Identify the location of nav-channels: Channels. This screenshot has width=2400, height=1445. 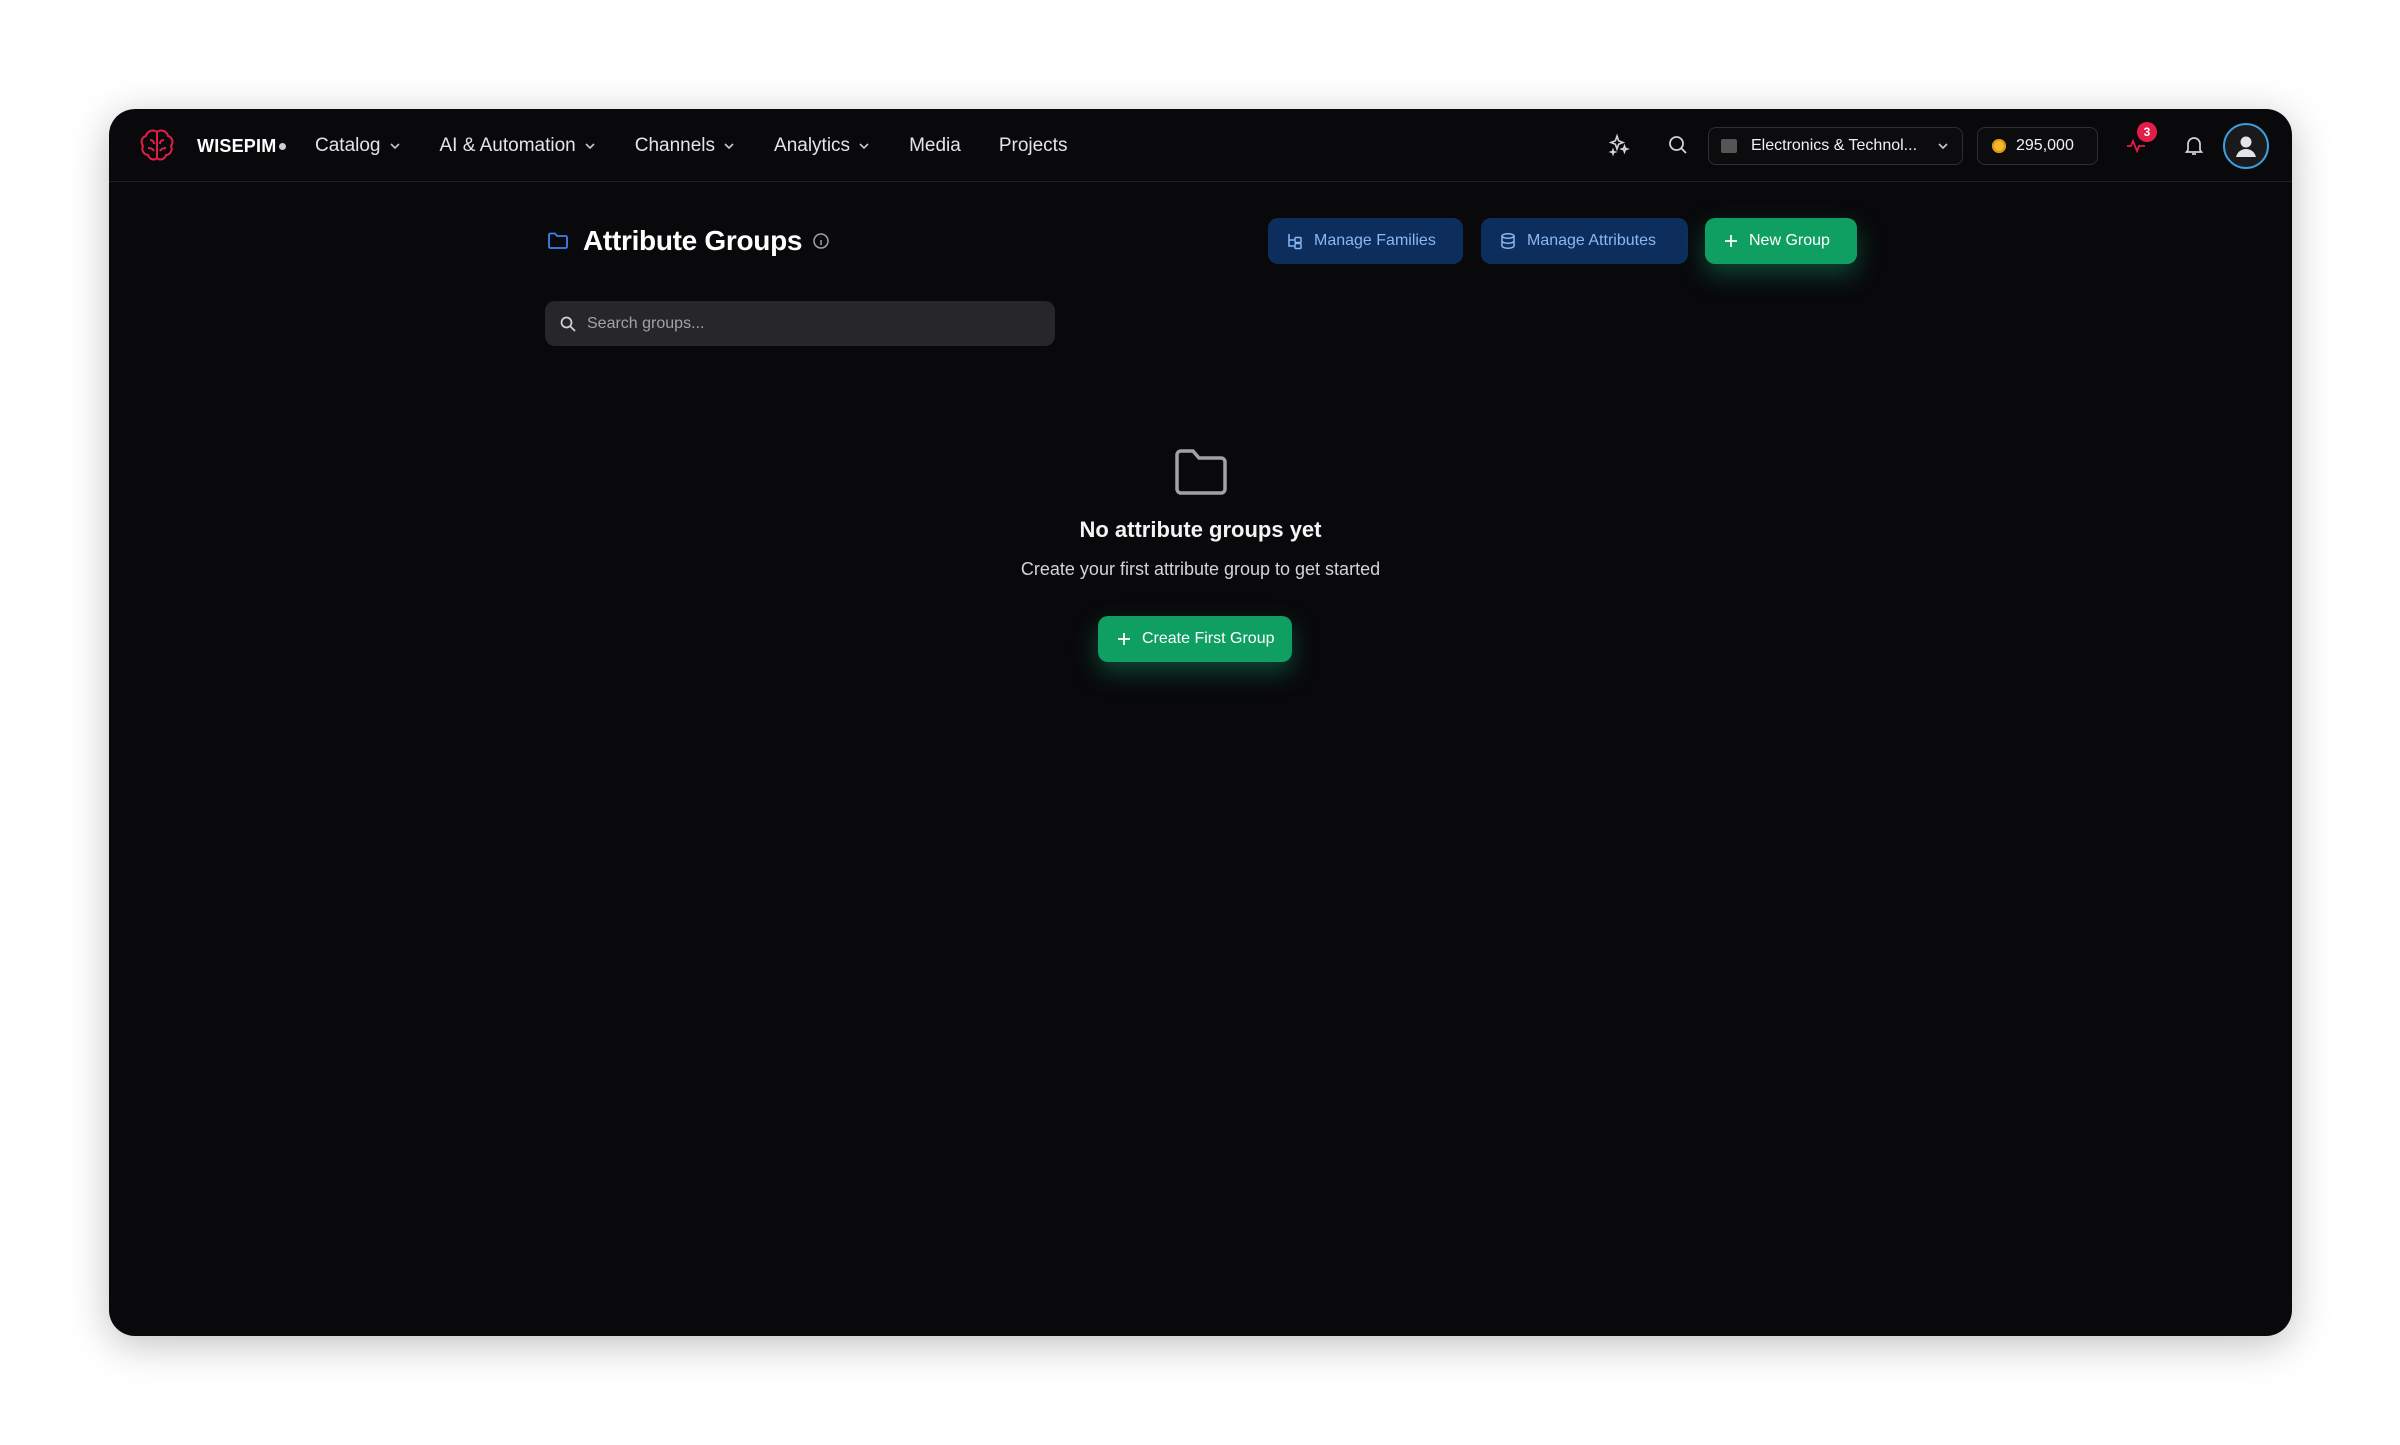
(685, 146).